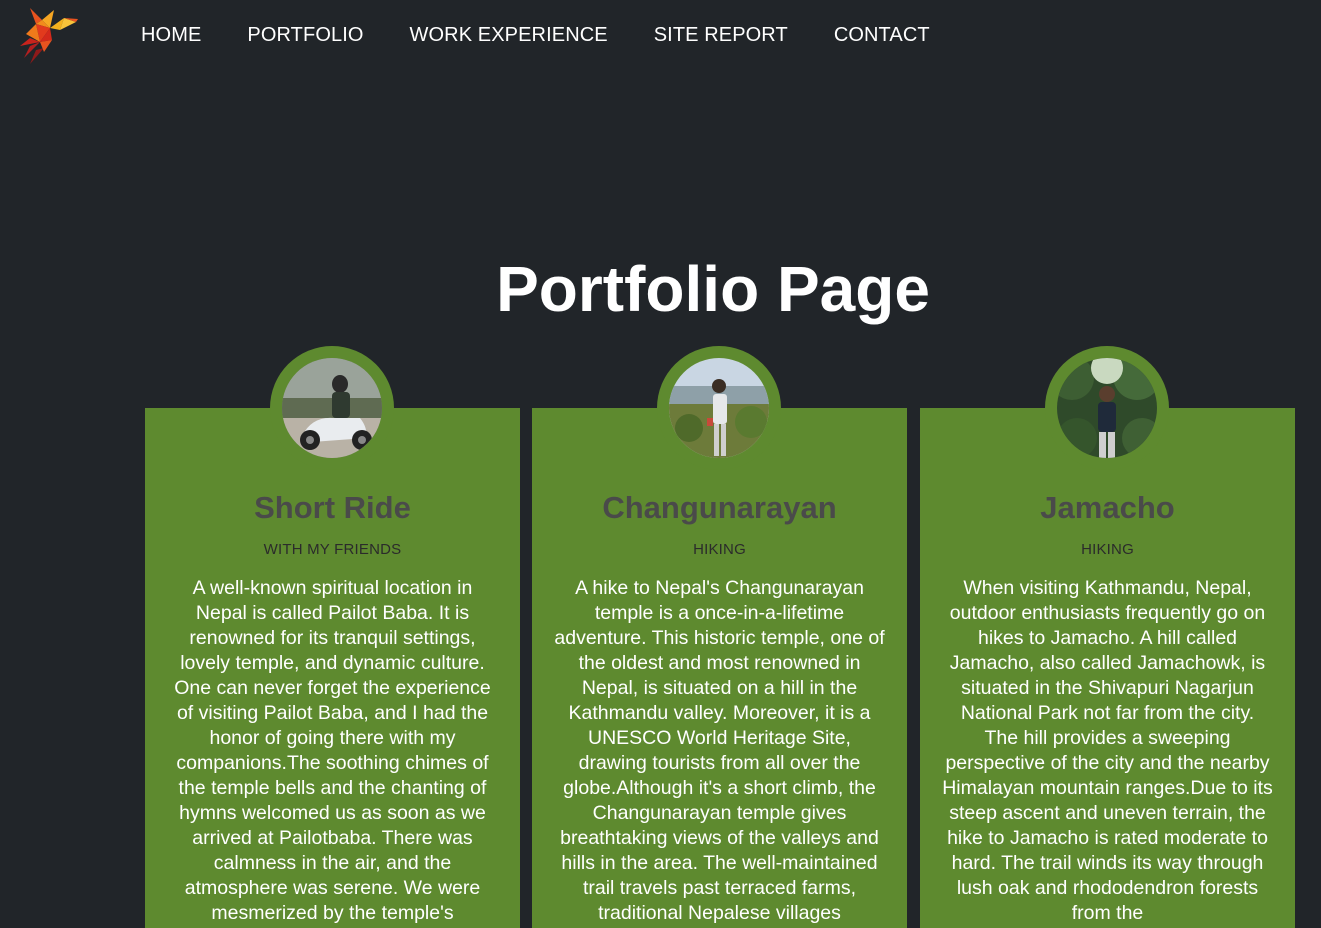 This screenshot has width=1321, height=928. Describe the element at coordinates (713, 289) in the screenshot. I see `page-title: Portfolio Page` at that location.